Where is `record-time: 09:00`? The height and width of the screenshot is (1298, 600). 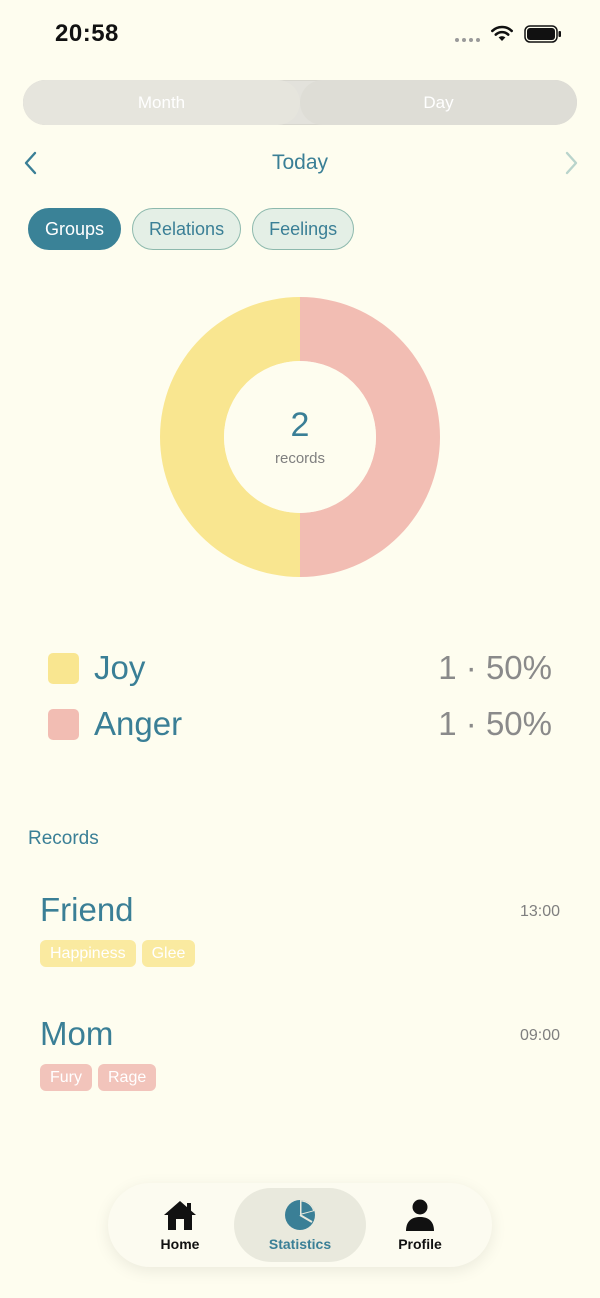
record-time: 09:00 is located at coordinates (539, 1035).